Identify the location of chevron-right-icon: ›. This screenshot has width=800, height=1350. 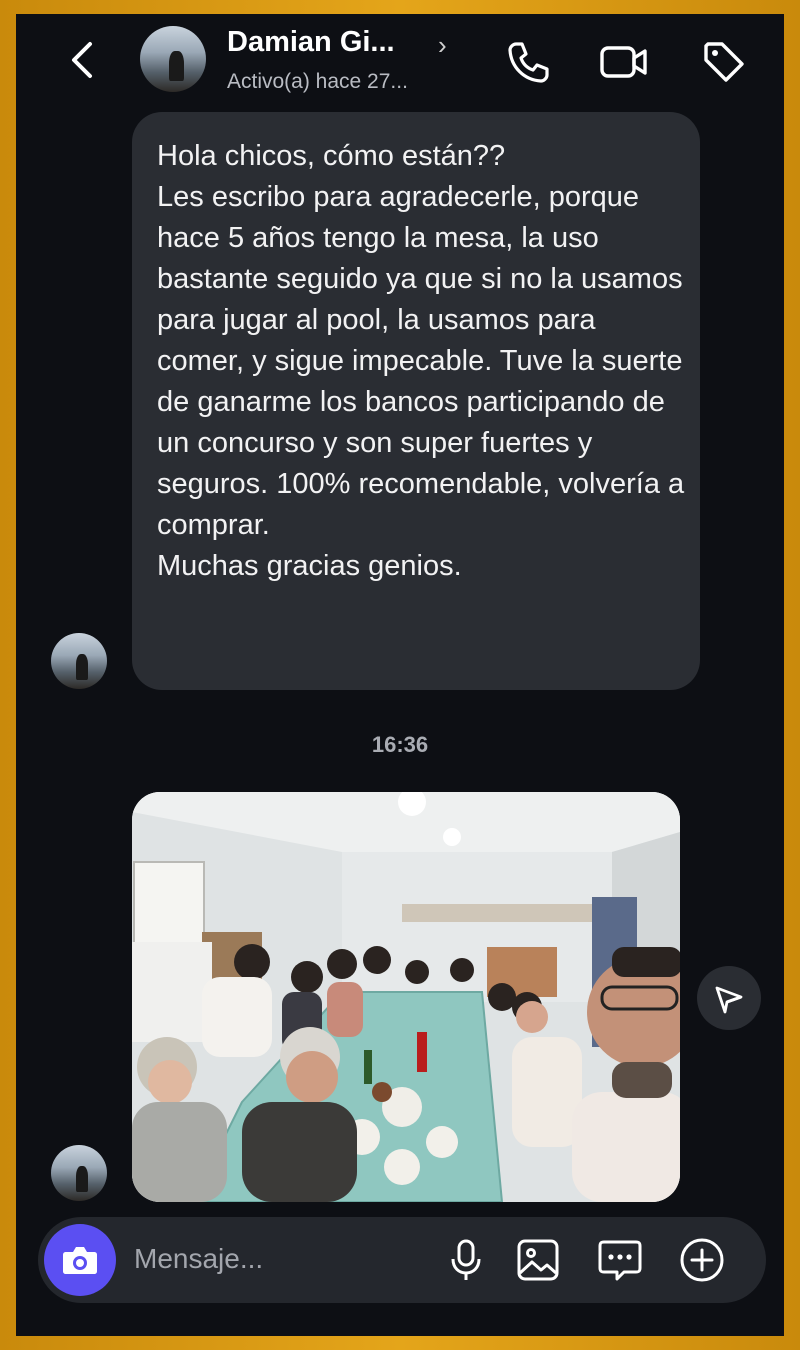
(442, 45).